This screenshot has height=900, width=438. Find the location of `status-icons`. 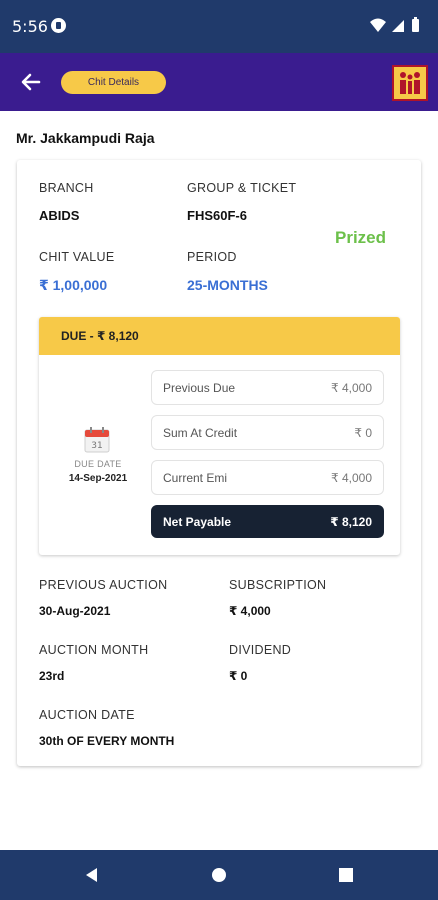

status-icons is located at coordinates (394, 24).